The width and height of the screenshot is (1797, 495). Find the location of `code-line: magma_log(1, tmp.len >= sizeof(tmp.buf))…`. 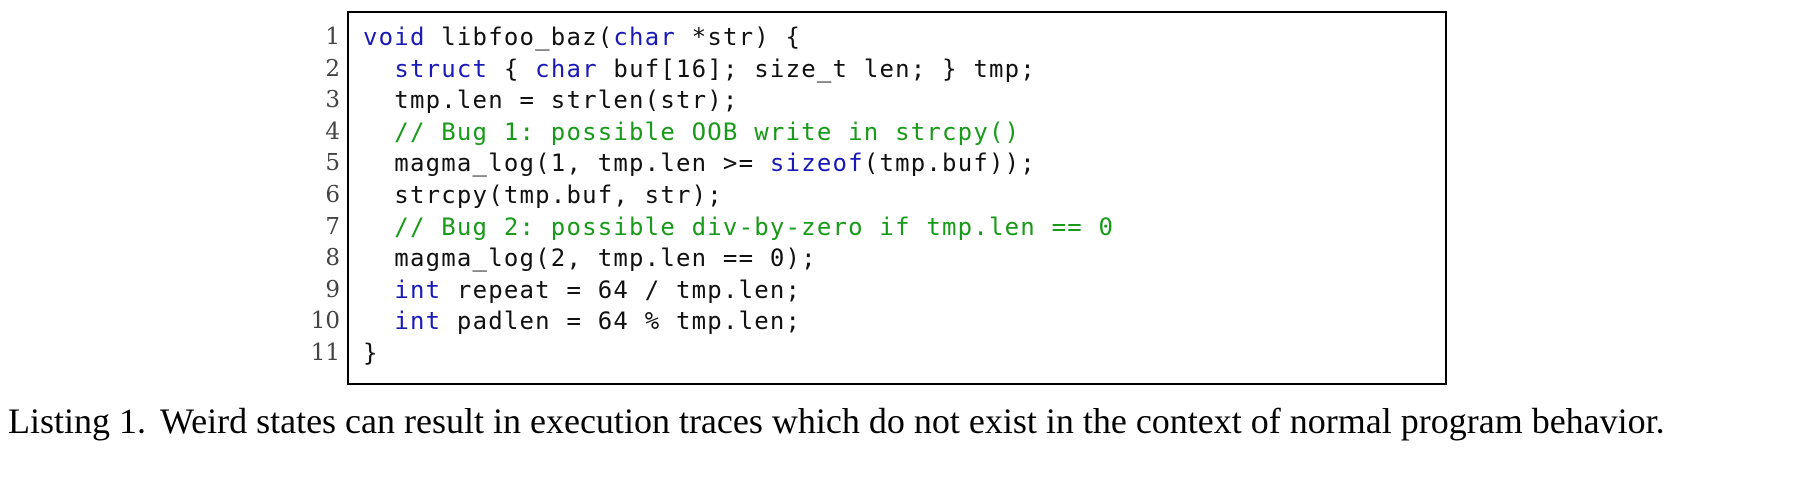

code-line: magma_log(1, tmp.len >= sizeof(tmp.buf))… is located at coordinates (738, 164).